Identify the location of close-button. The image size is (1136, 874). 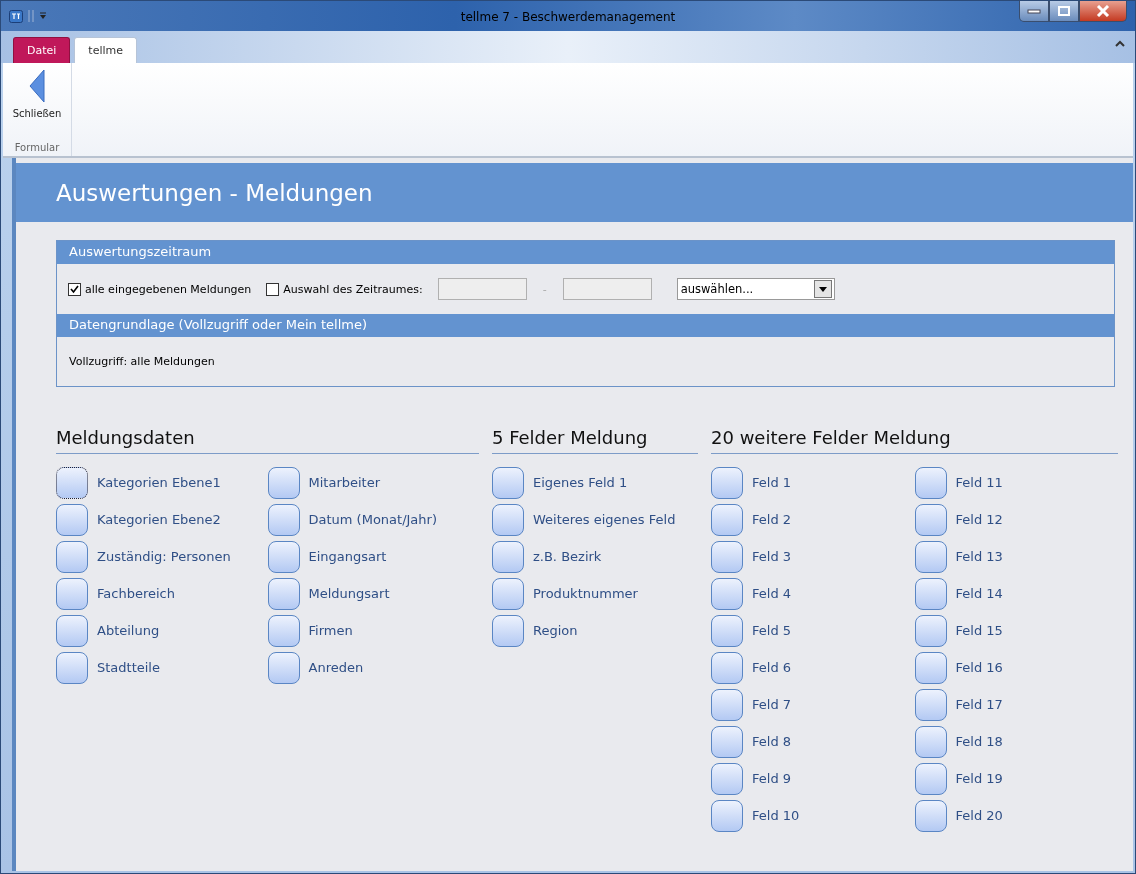
(1103, 11).